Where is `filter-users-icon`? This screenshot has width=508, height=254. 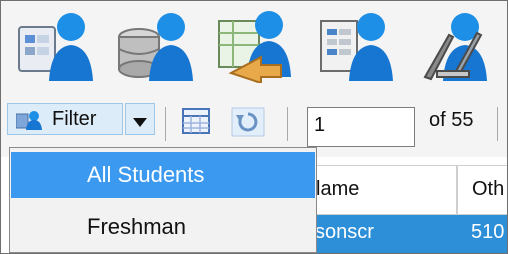
filter-users-icon is located at coordinates (28, 122).